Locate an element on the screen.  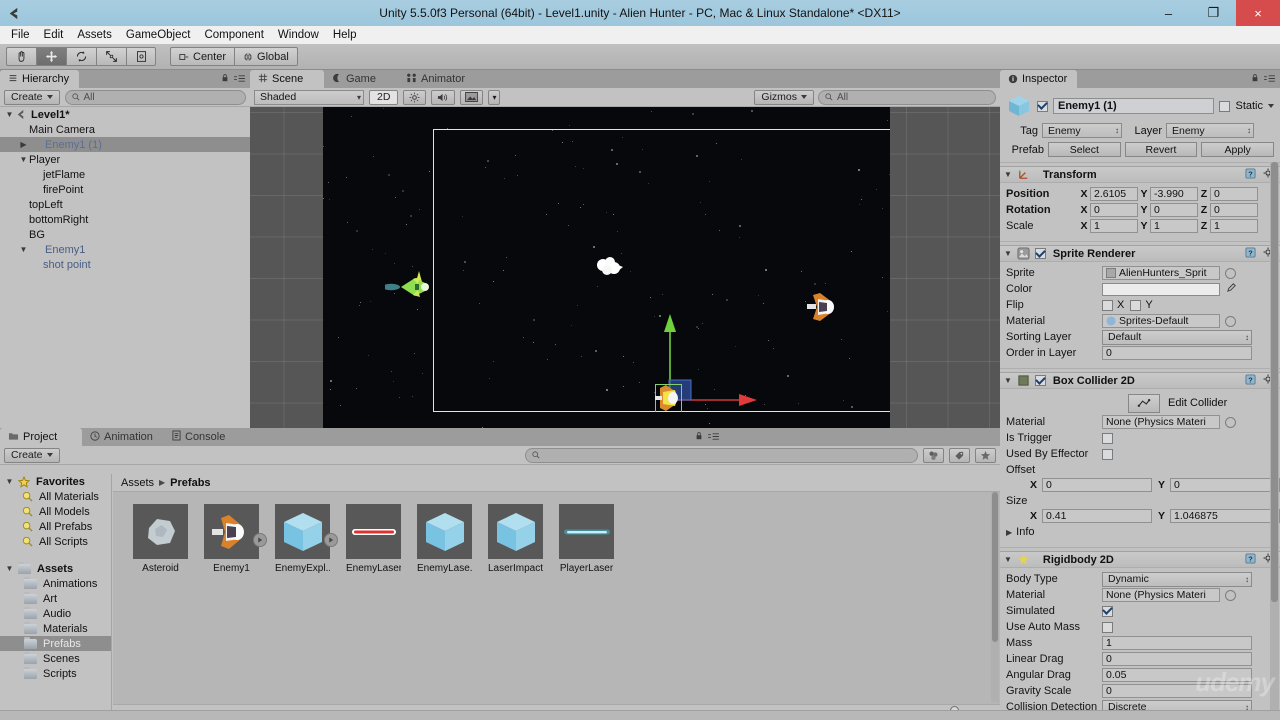
offset-y-input: 0 is located at coordinates (1225, 485).